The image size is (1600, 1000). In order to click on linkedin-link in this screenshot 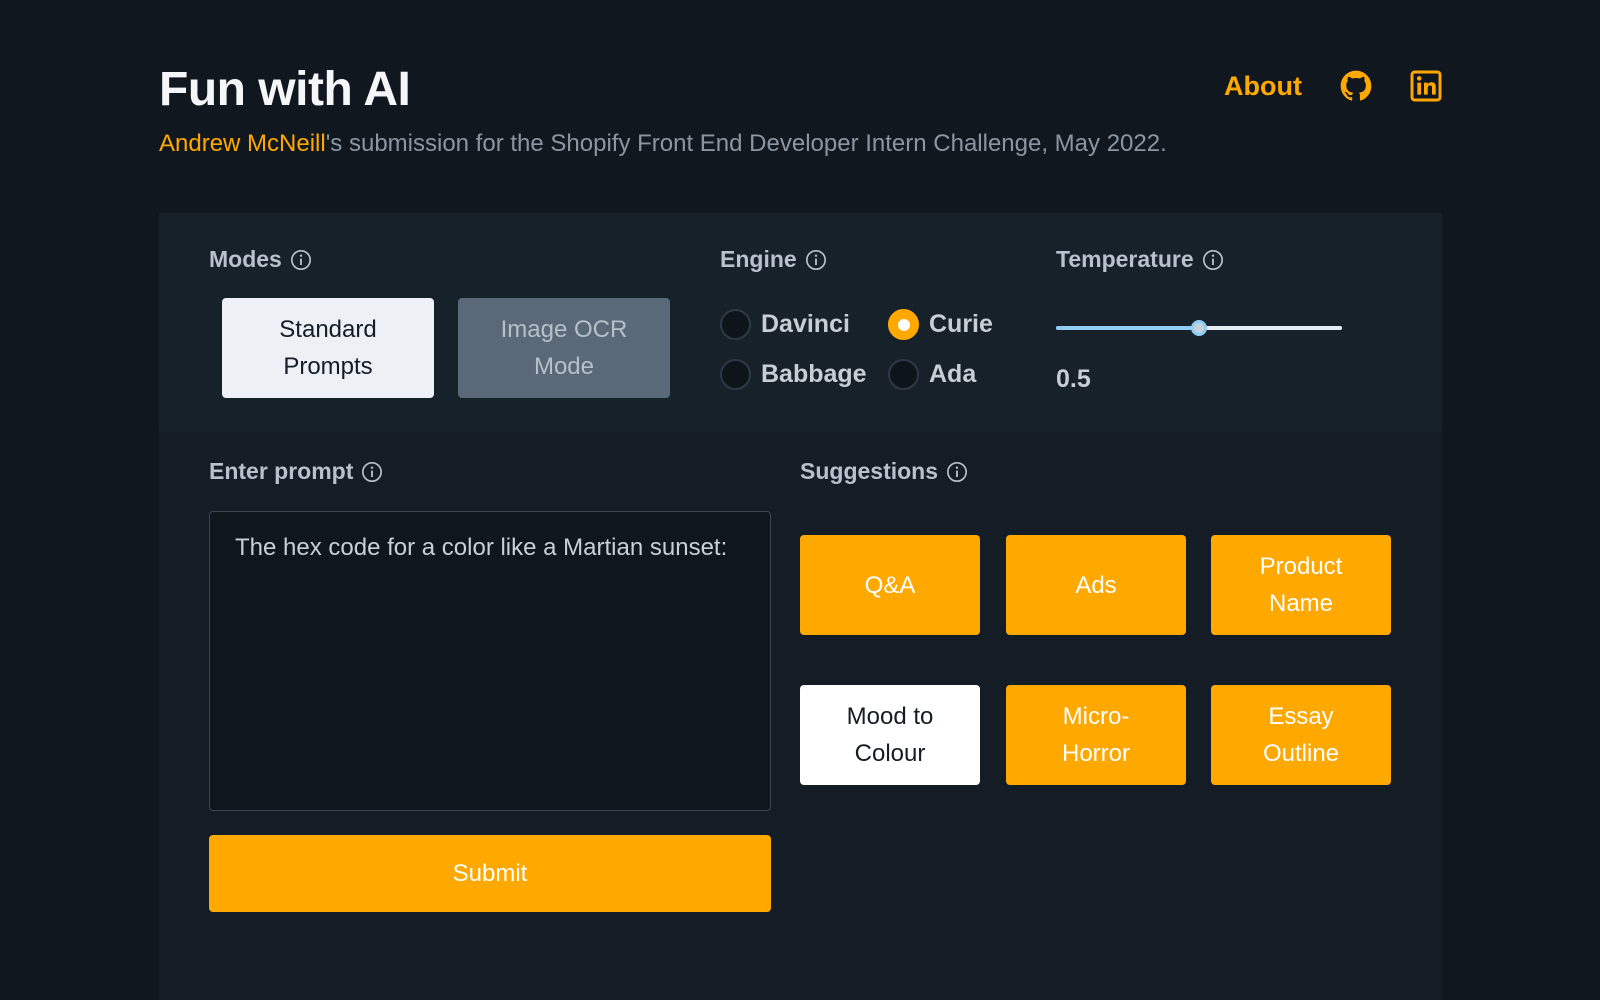, I will do `click(1426, 86)`.